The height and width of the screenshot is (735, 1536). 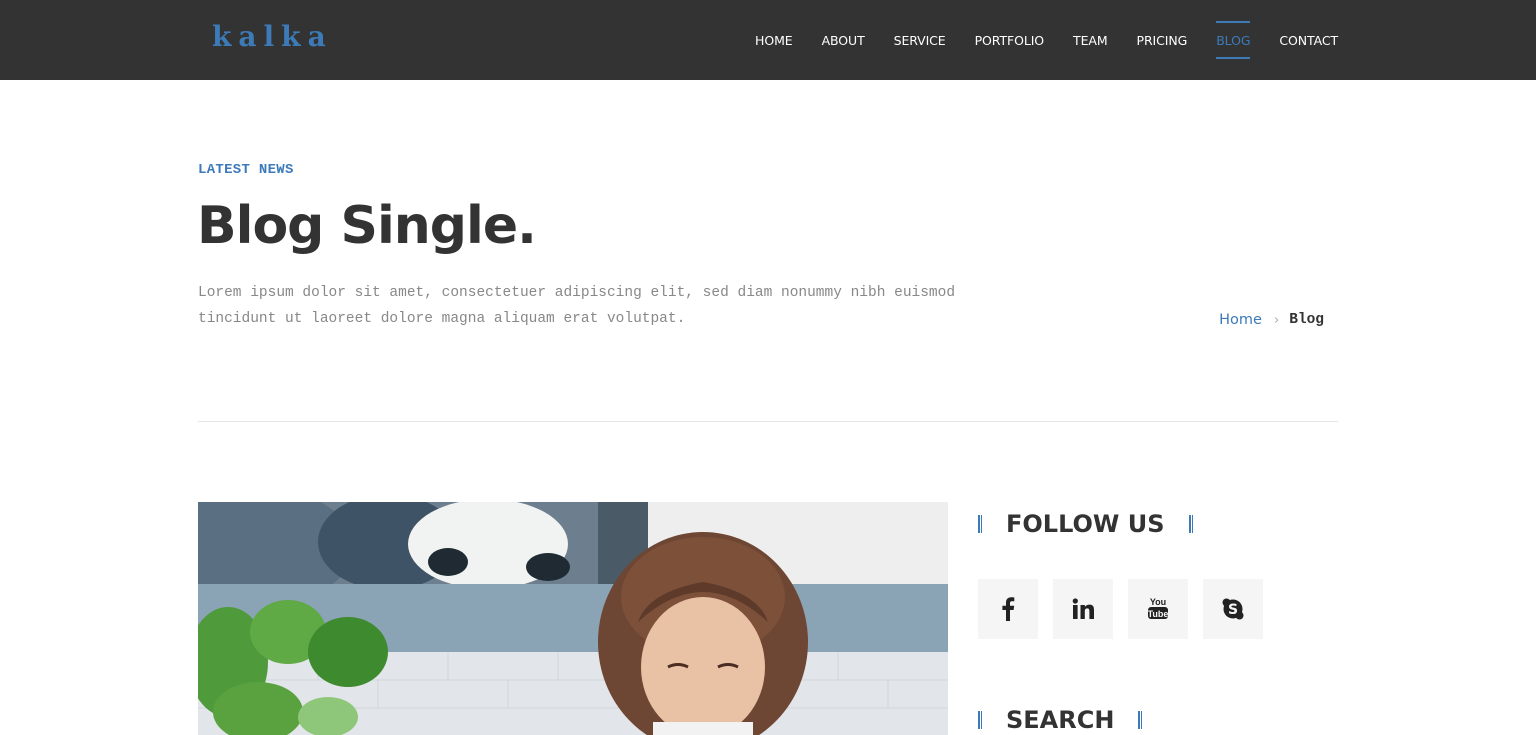 I want to click on svg-text: You, so click(x=1158, y=602).